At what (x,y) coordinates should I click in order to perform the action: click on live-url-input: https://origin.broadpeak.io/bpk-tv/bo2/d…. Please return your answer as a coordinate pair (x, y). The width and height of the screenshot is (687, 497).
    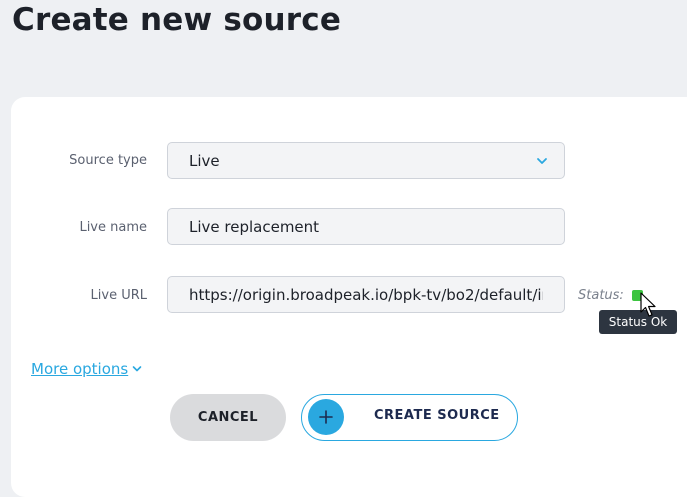
    Looking at the image, I should click on (366, 294).